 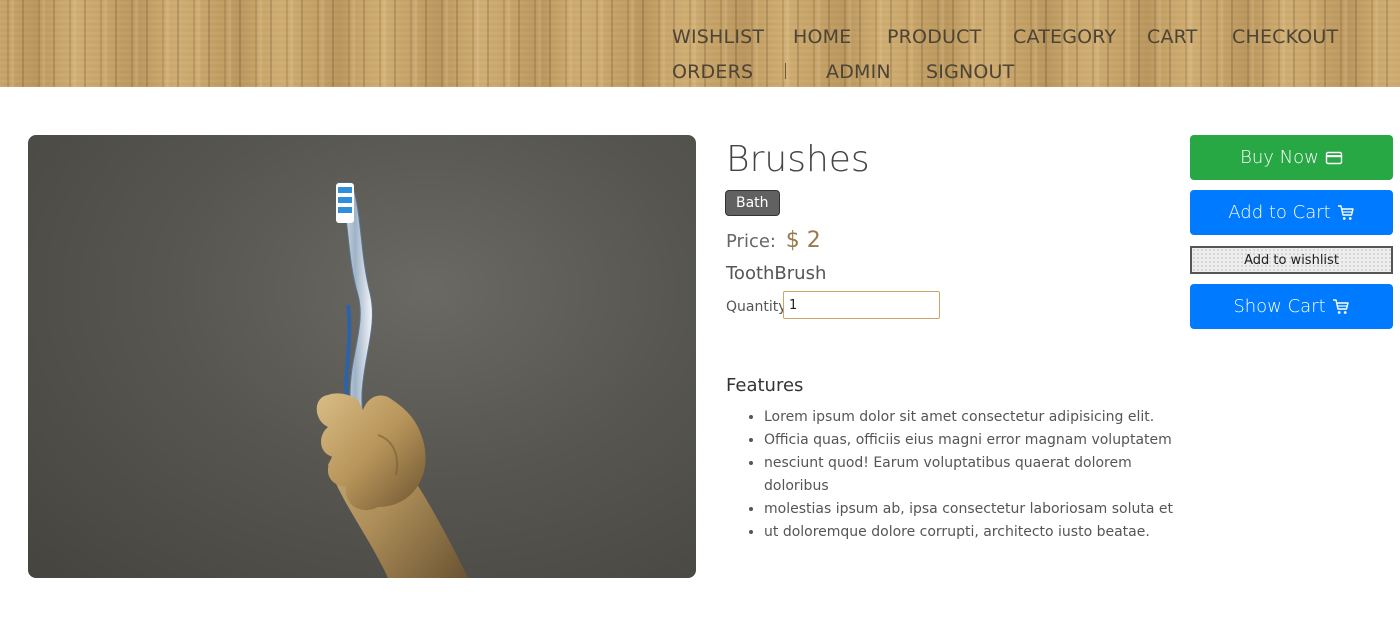 I want to click on features-title: Features, so click(x=765, y=385).